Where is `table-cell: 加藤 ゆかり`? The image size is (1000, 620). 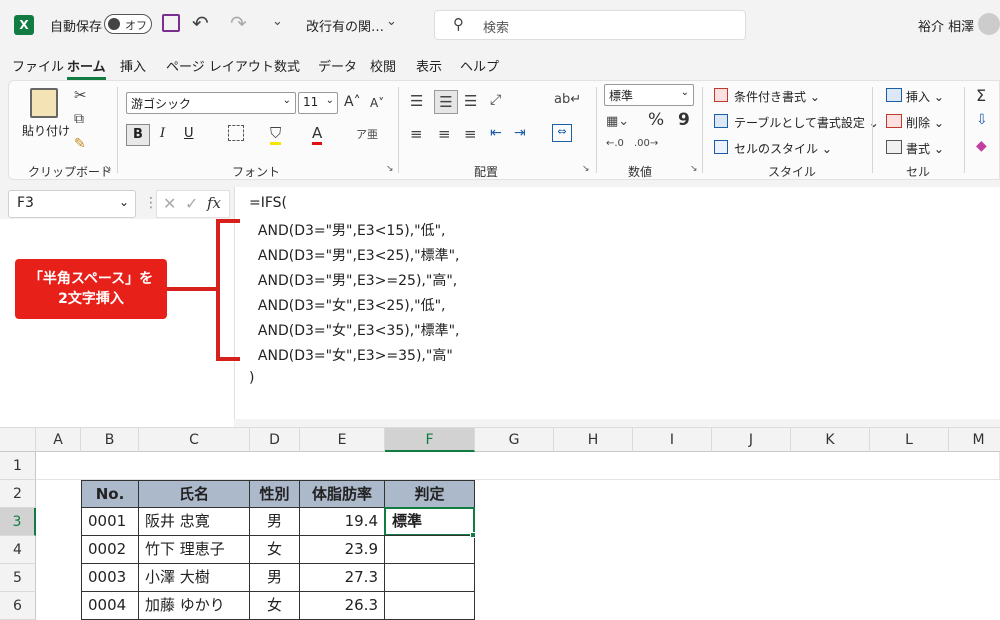
table-cell: 加藤 ゆかり is located at coordinates (194, 605).